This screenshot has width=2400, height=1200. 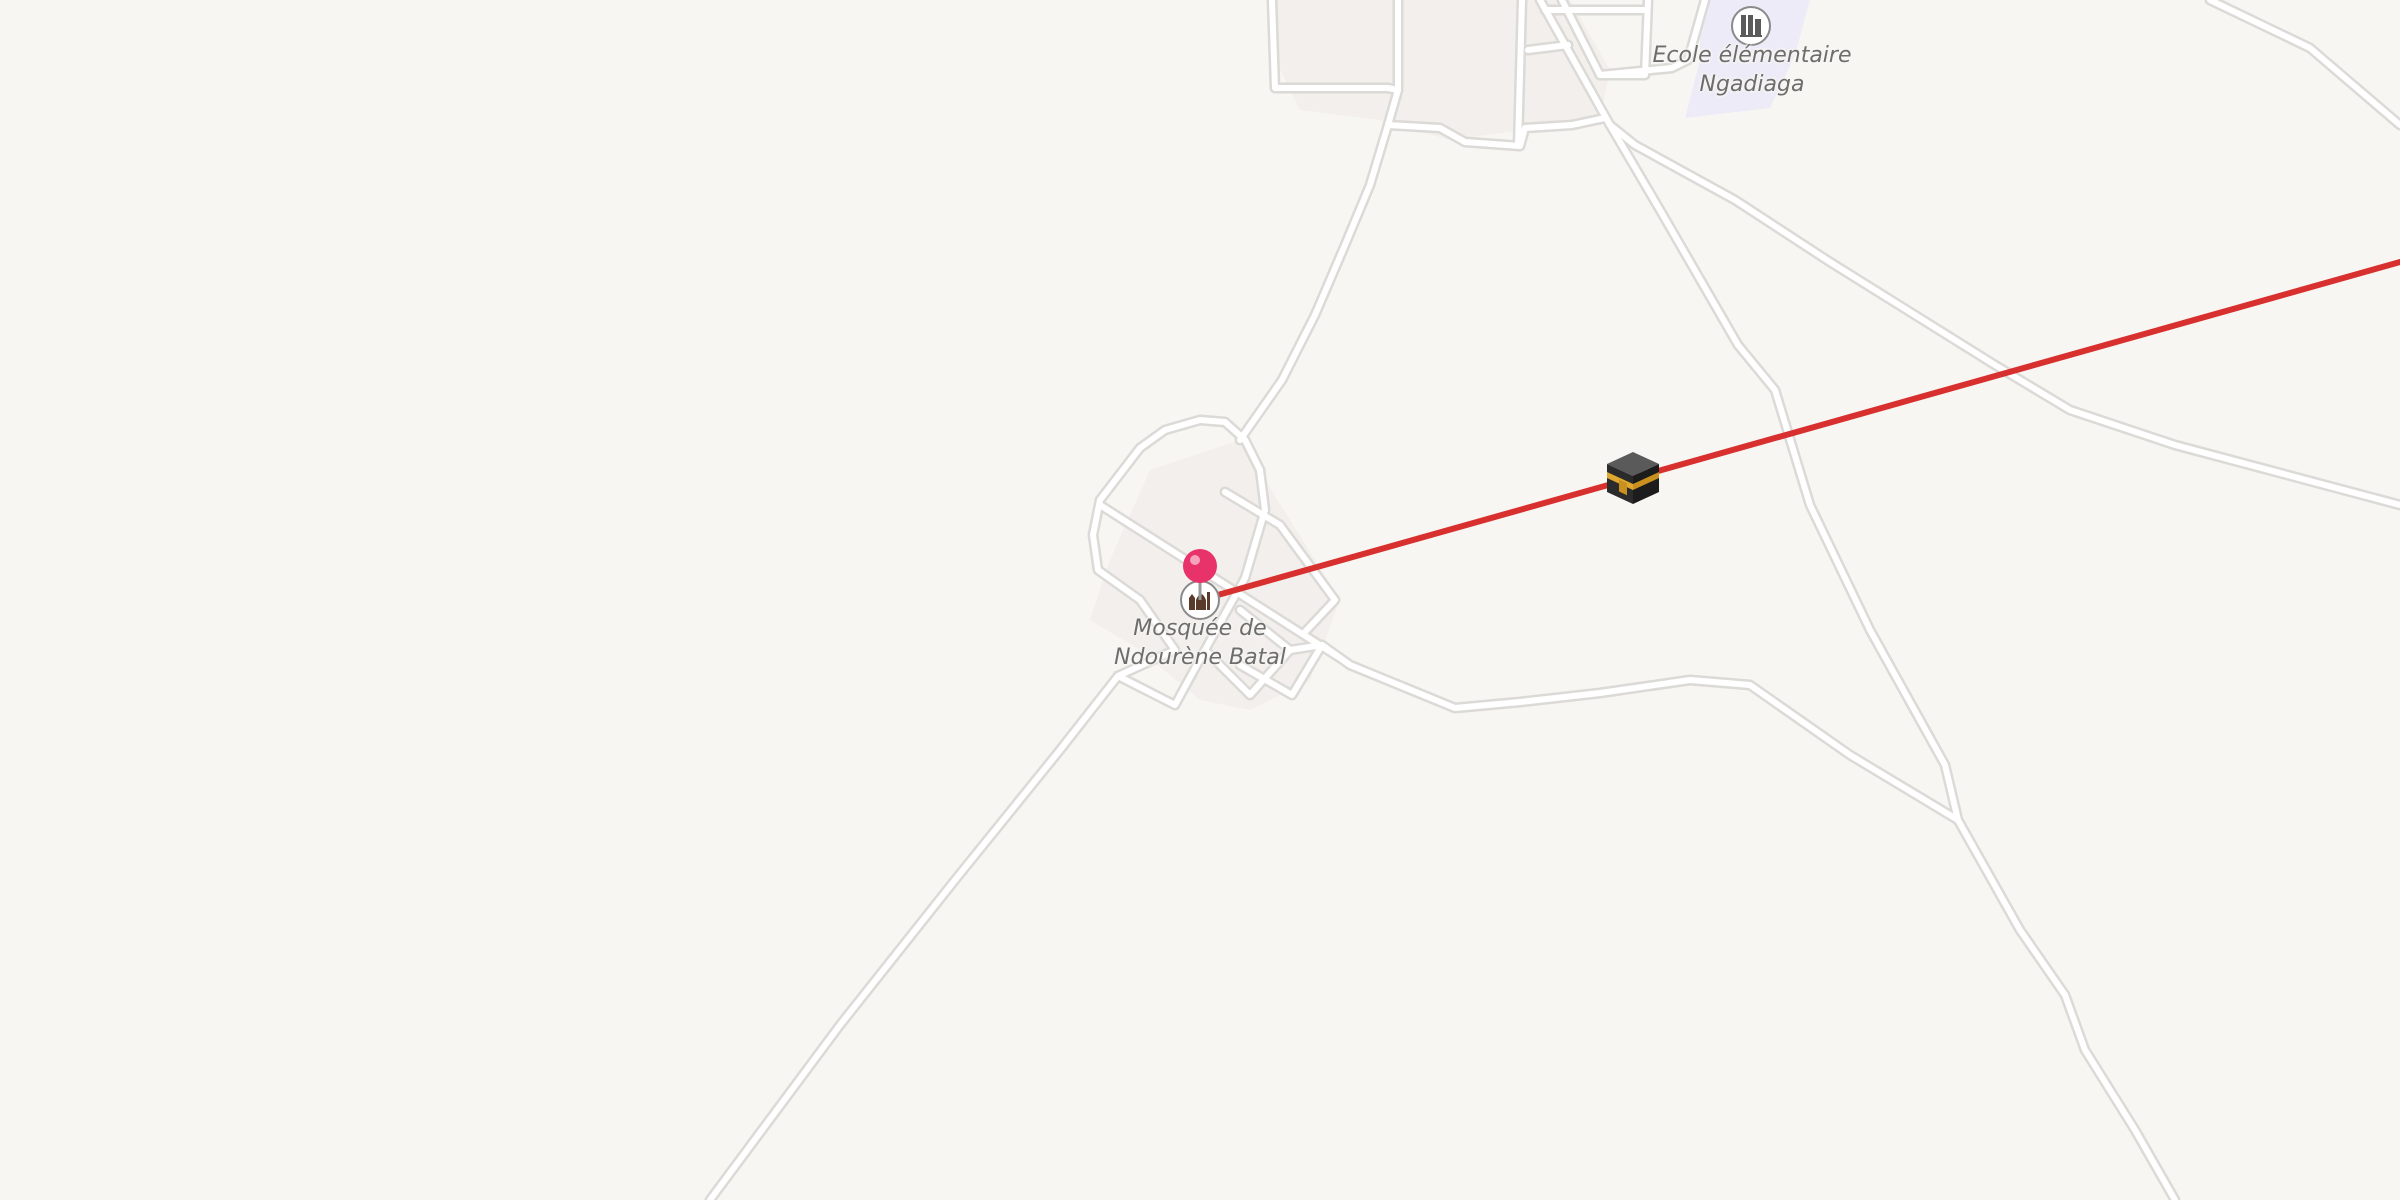 What do you see at coordinates (1200, 628) in the screenshot?
I see `mosque-name-line1: Mosquée de` at bounding box center [1200, 628].